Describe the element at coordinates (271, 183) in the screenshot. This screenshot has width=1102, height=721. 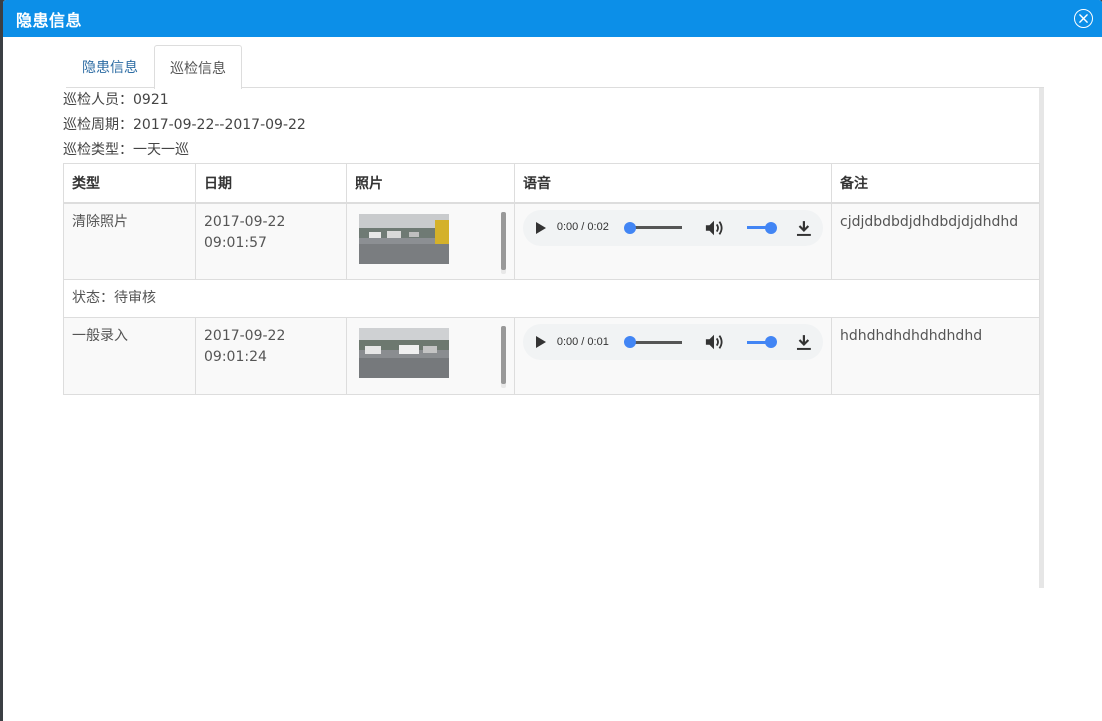
I see `header-date: 日期` at that location.